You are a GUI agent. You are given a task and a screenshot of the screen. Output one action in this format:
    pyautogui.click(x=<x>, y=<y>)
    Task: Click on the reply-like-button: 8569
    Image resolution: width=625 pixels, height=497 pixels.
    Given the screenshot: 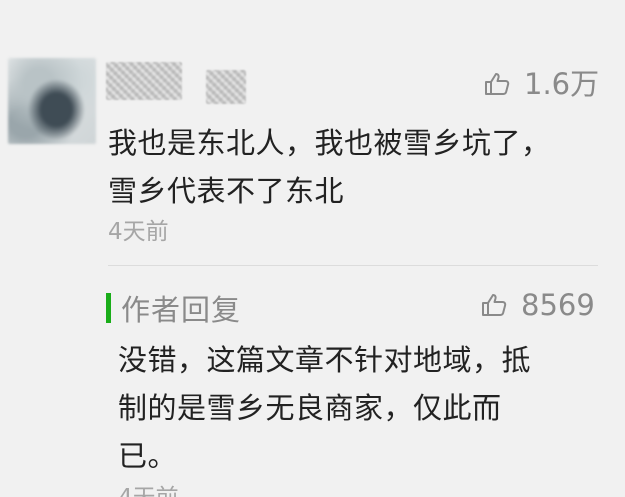 What is the action you would take?
    pyautogui.click(x=538, y=305)
    